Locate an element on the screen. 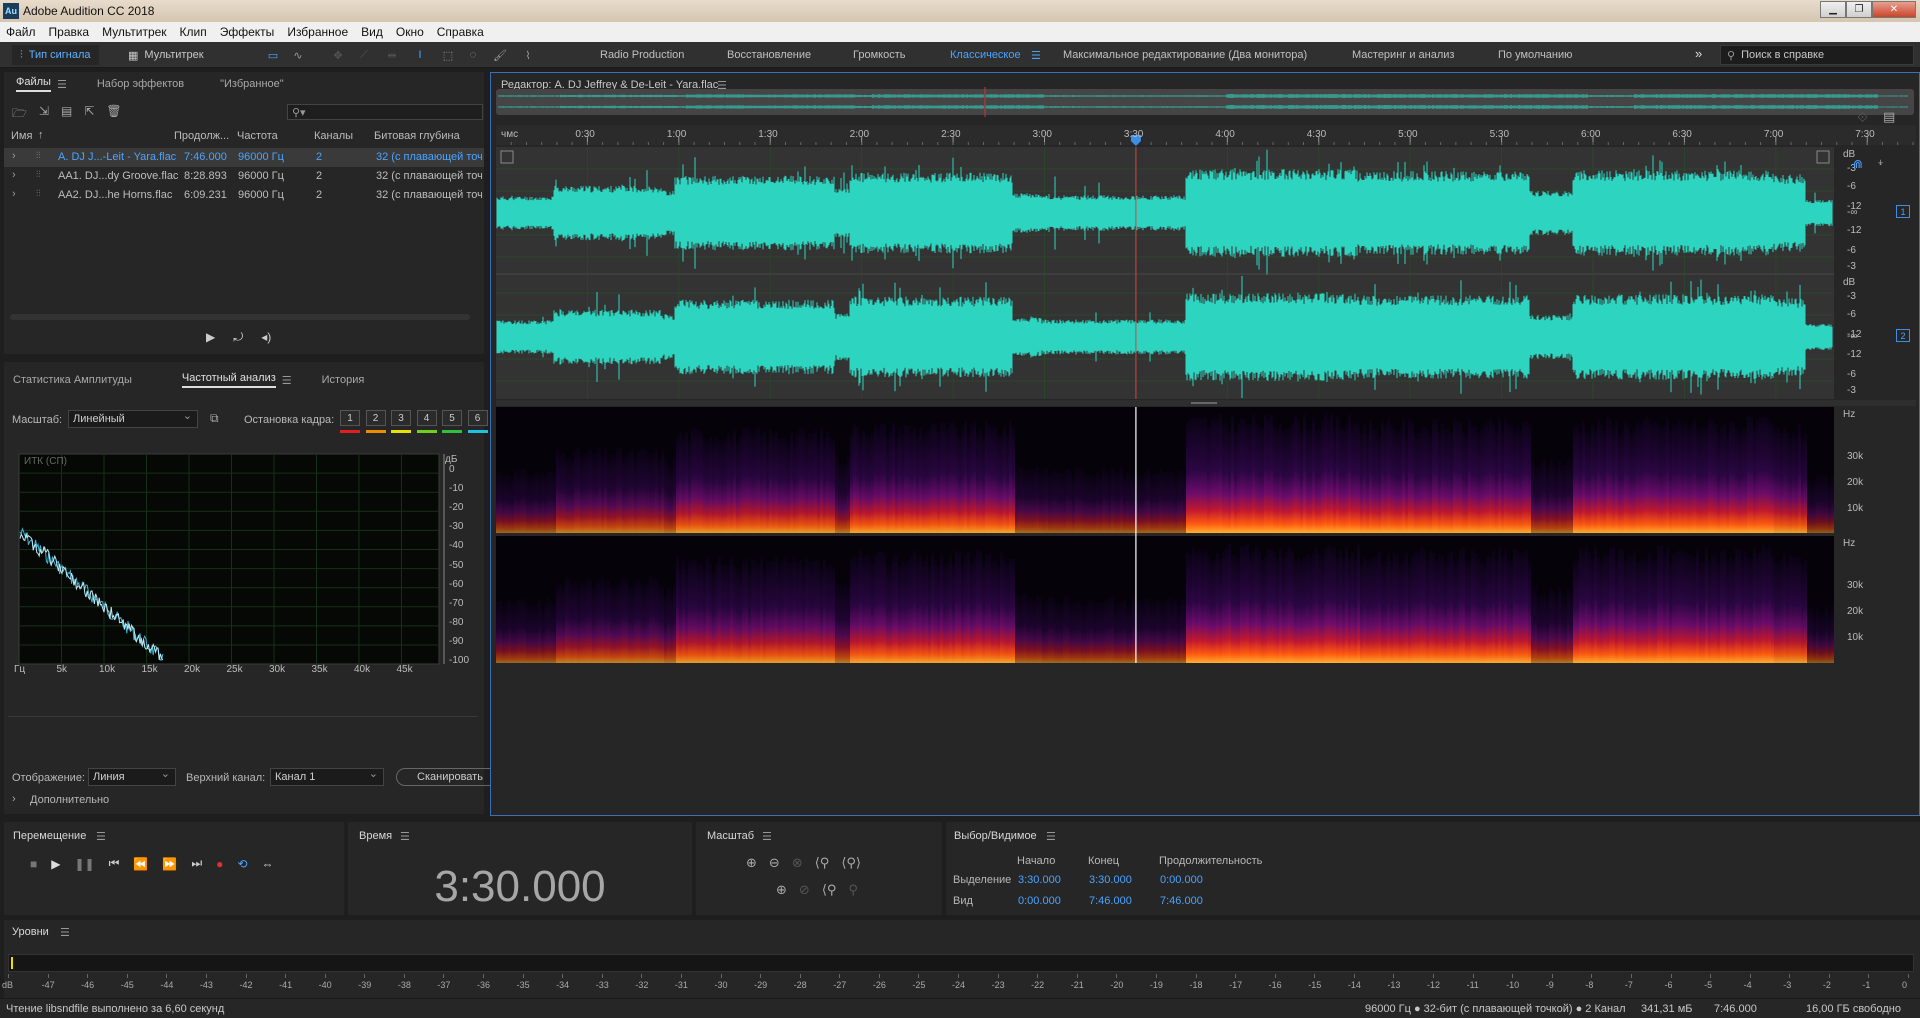 The image size is (1920, 1018). preview-play-icon: ▶ is located at coordinates (210, 337).